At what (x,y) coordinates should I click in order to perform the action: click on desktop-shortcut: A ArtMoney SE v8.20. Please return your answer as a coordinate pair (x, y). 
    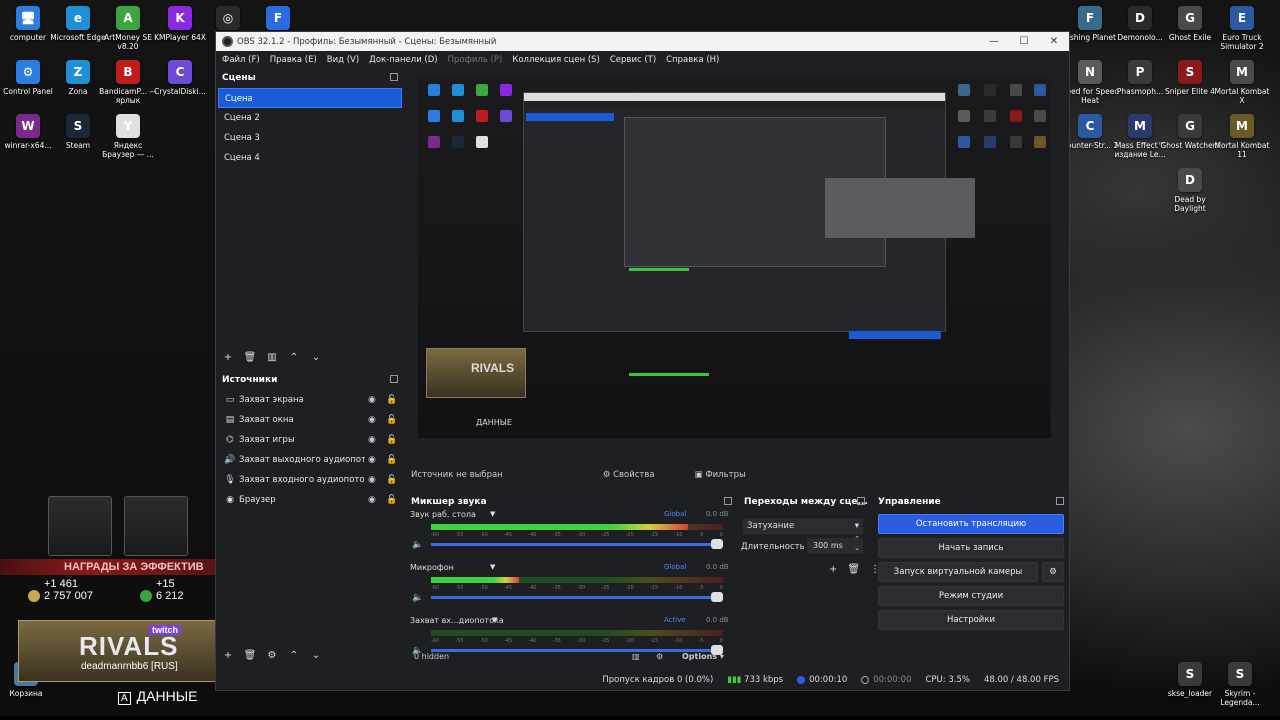
    Looking at the image, I should click on (128, 31).